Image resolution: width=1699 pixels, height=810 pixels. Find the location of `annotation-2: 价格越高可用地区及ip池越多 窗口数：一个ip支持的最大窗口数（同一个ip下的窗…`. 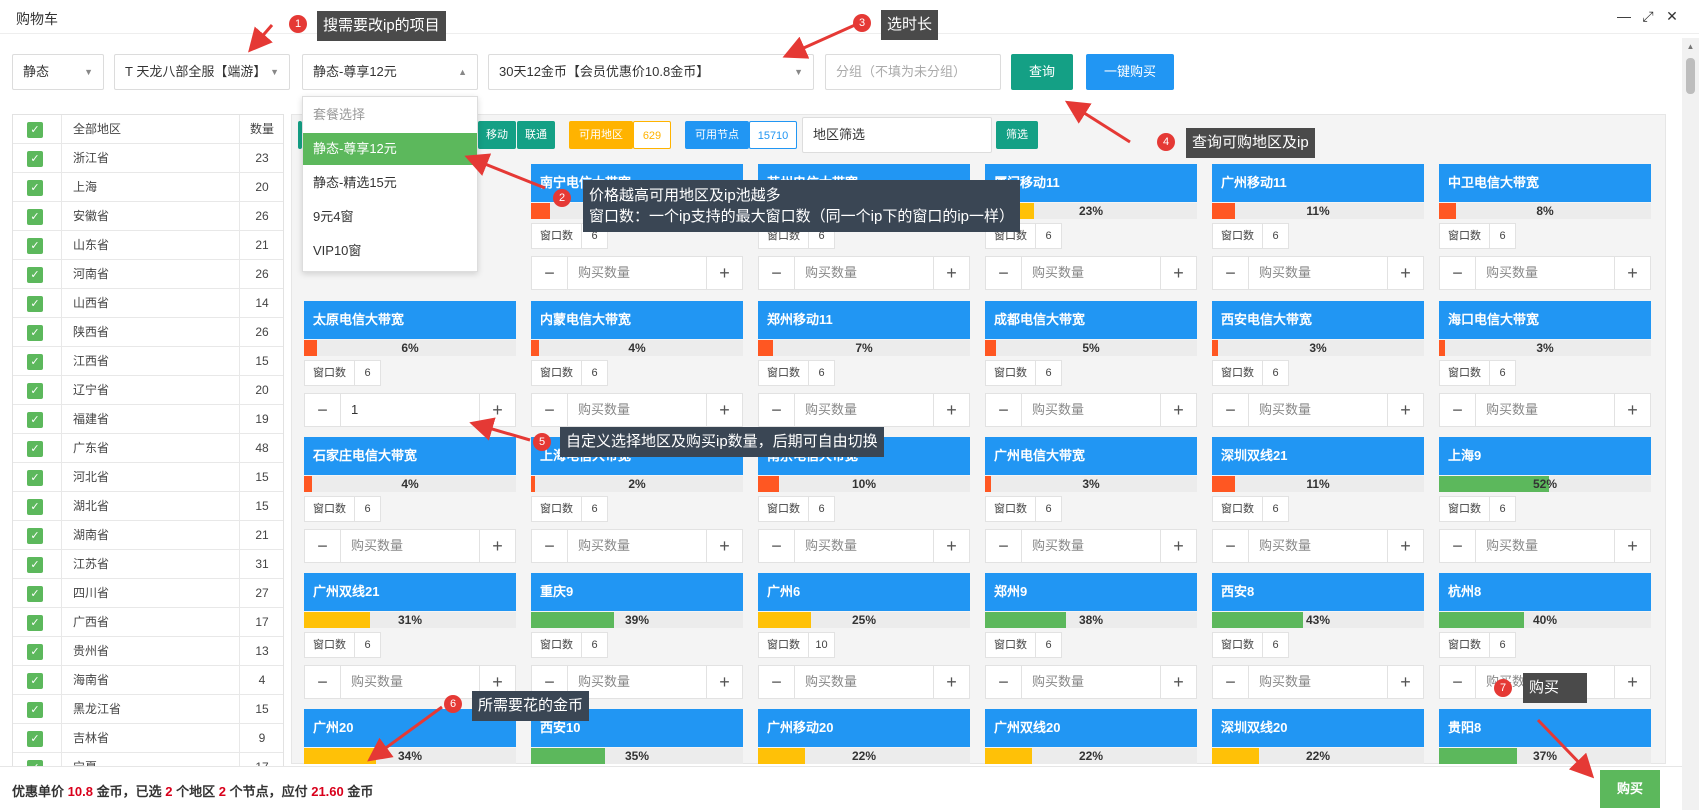

annotation-2: 价格越高可用地区及ip池越多 窗口数：一个ip支持的最大窗口数（同一个ip下的窗… is located at coordinates (802, 206).